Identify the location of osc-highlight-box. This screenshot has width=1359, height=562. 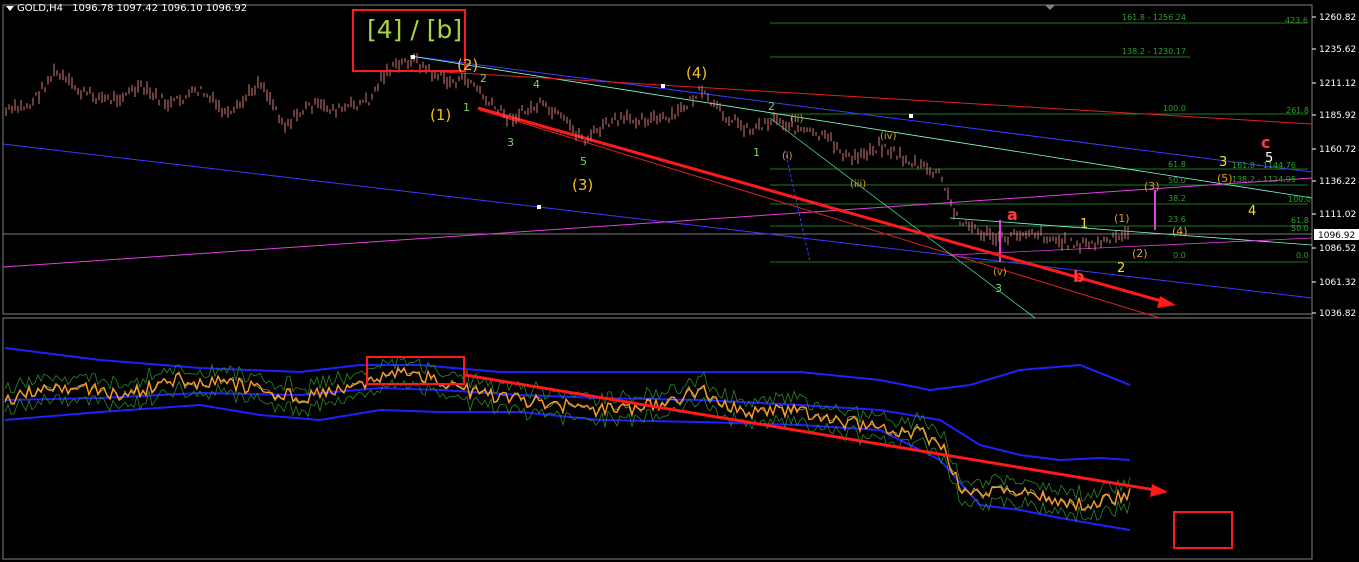
(415, 370).